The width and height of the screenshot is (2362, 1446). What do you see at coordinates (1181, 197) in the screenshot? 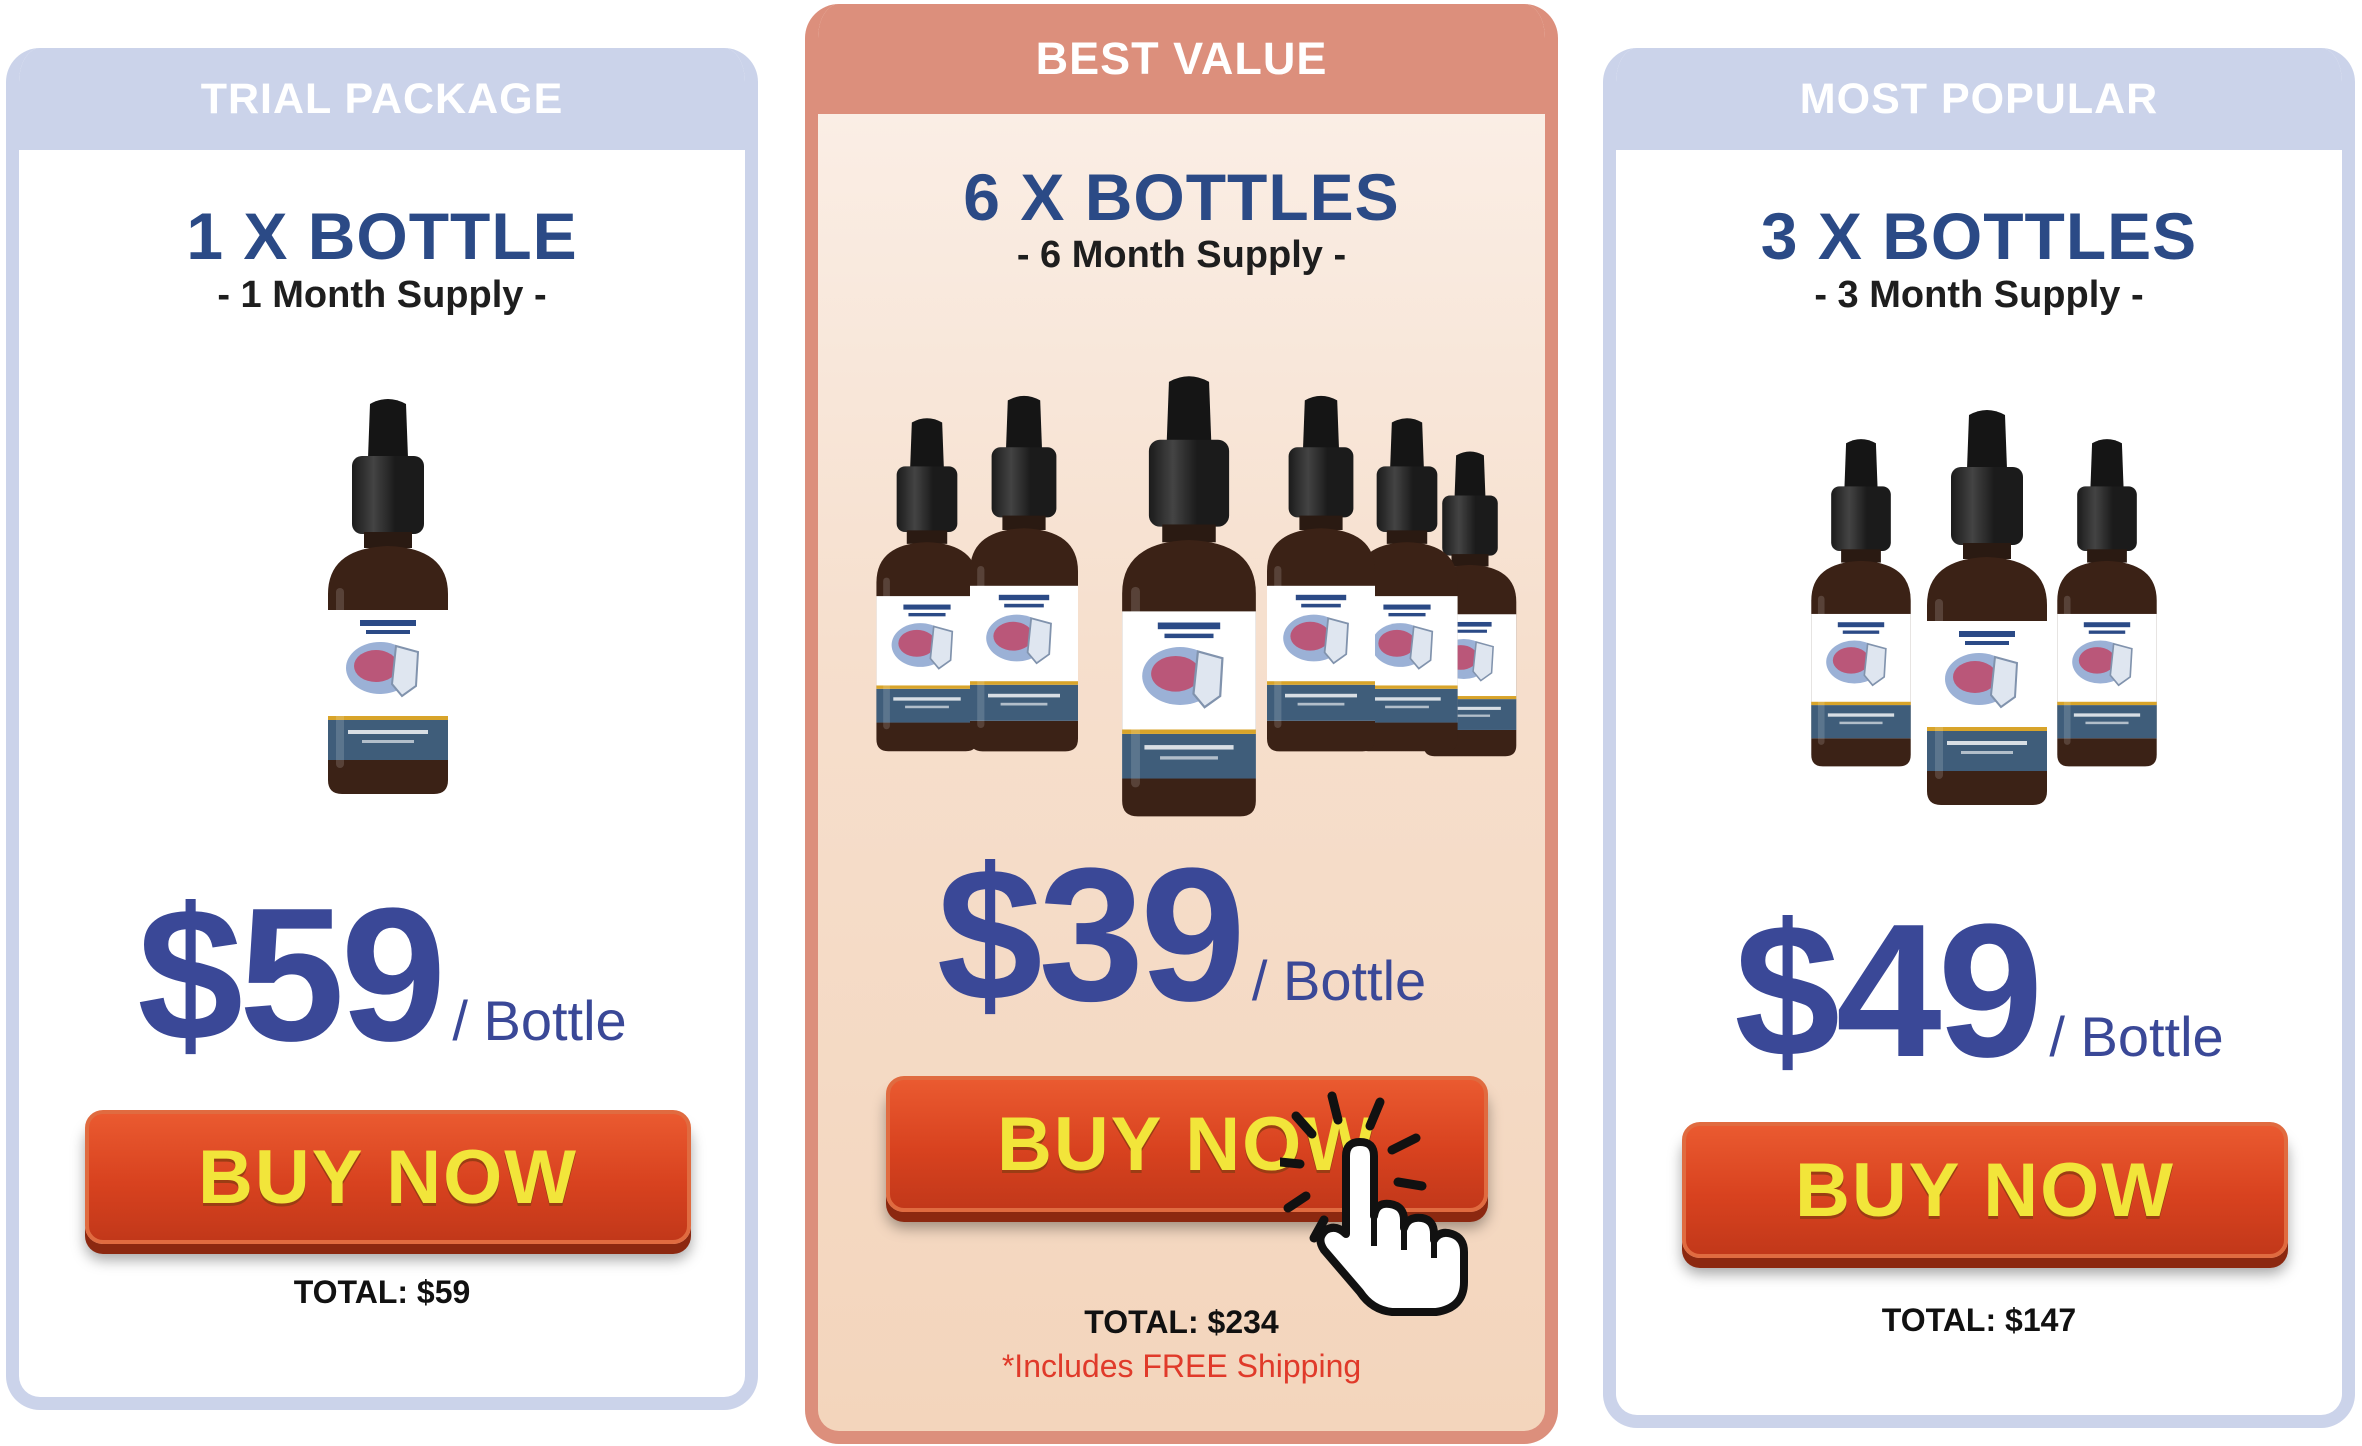
I see `package-quantity: 6 X BOTTLES` at bounding box center [1181, 197].